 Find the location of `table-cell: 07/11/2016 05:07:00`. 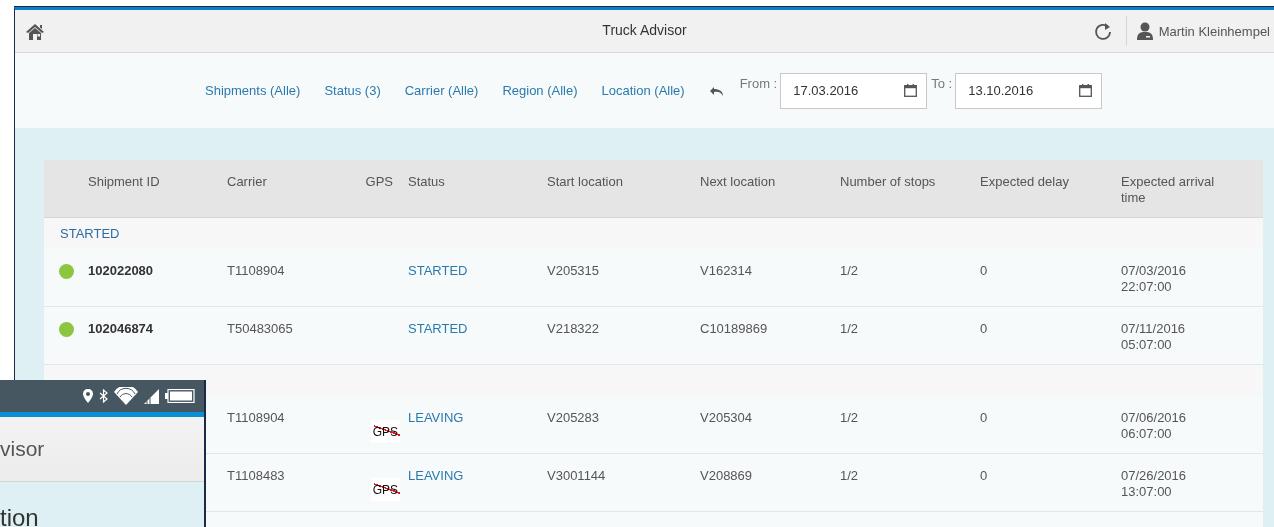

table-cell: 07/11/2016 05:07:00 is located at coordinates (1153, 337).